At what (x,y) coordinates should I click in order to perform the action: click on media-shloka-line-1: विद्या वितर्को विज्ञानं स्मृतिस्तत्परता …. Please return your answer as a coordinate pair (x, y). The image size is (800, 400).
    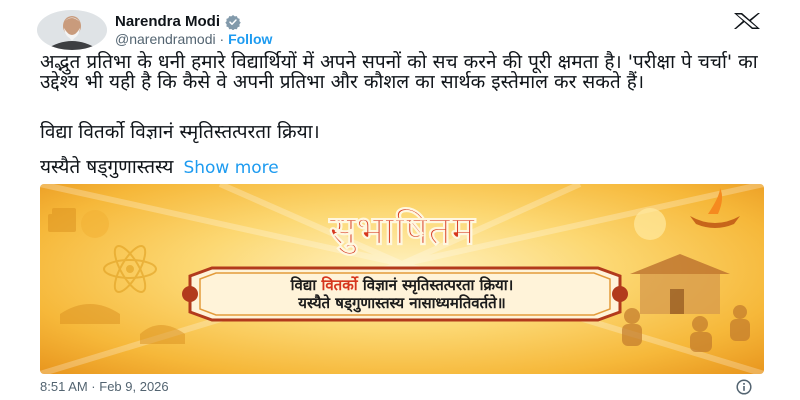
    Looking at the image, I should click on (402, 285).